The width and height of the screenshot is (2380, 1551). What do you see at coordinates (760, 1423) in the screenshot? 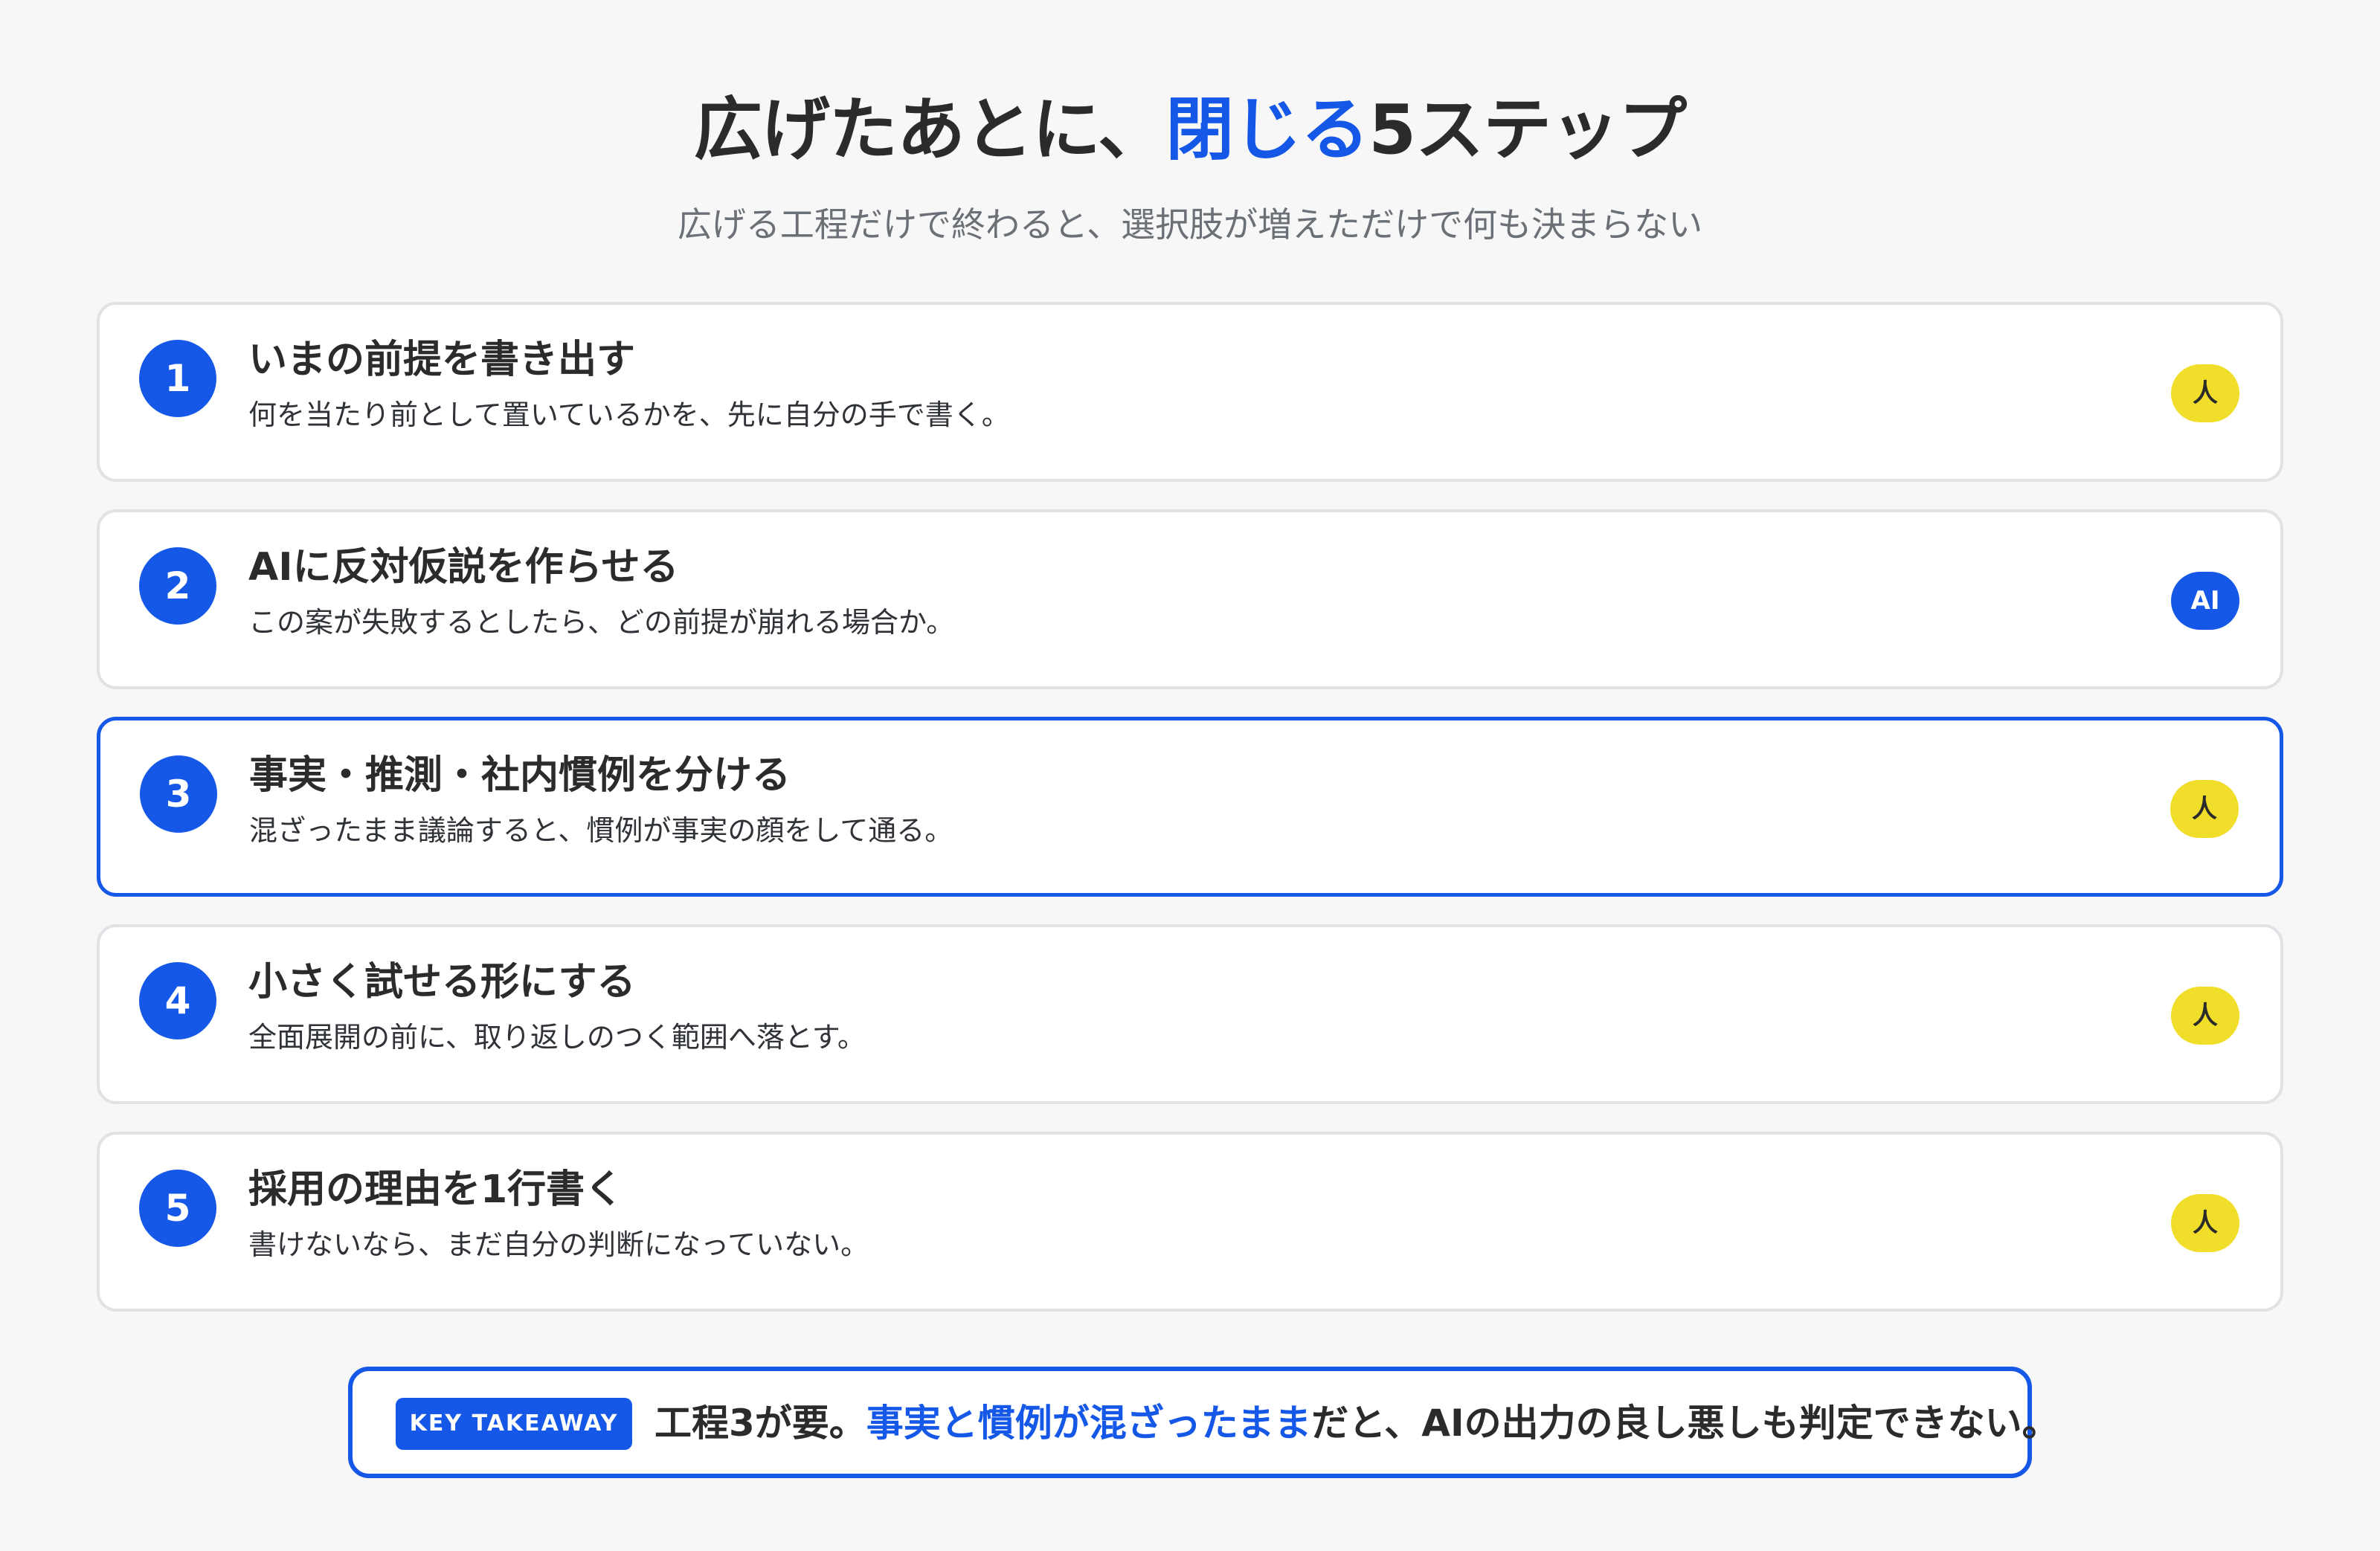
I see `takeaway-prefix: 工程3が要。` at bounding box center [760, 1423].